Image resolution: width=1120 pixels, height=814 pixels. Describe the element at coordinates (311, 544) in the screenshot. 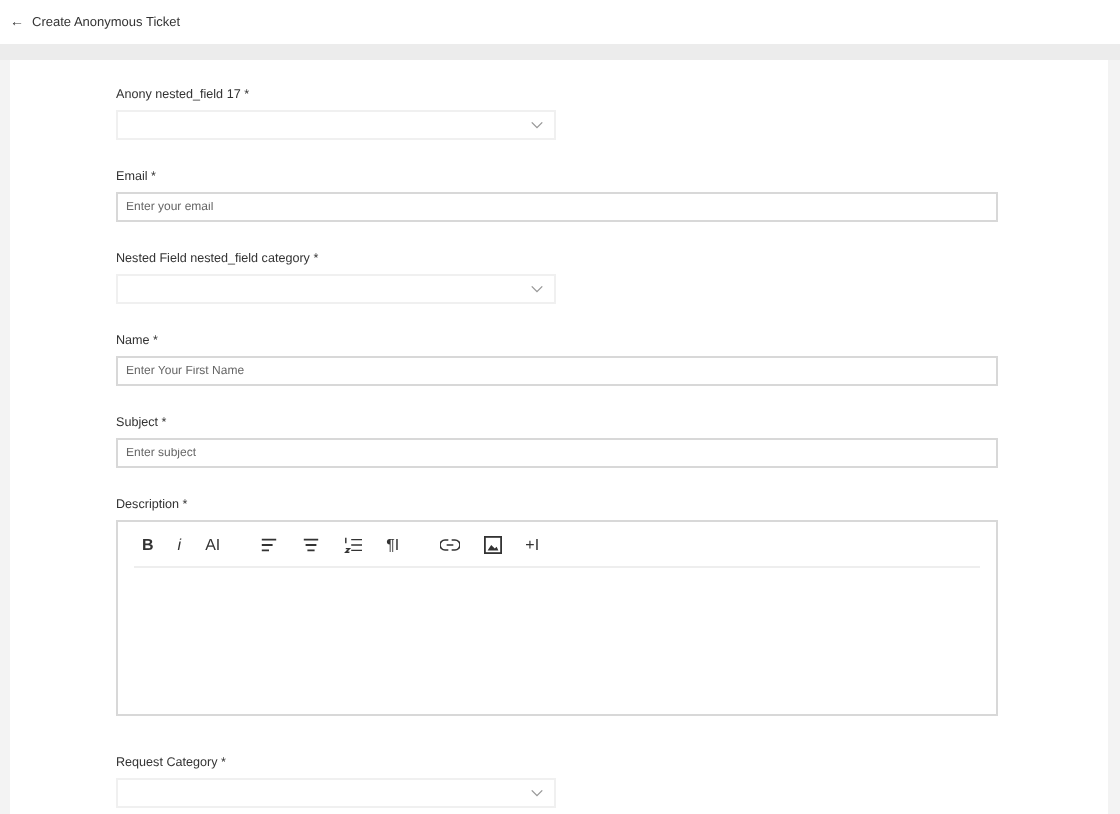

I see `align-center-icon` at that location.